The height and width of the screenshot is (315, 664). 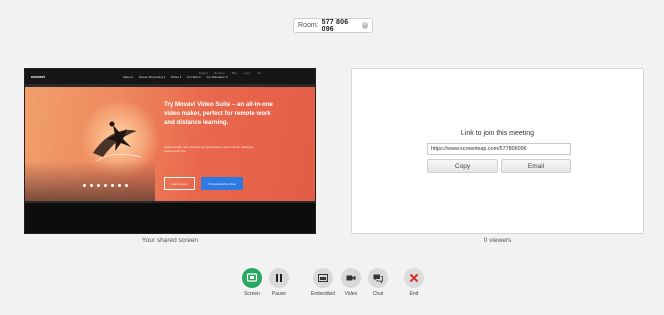 What do you see at coordinates (308, 25) in the screenshot?
I see `room-label: Room:` at bounding box center [308, 25].